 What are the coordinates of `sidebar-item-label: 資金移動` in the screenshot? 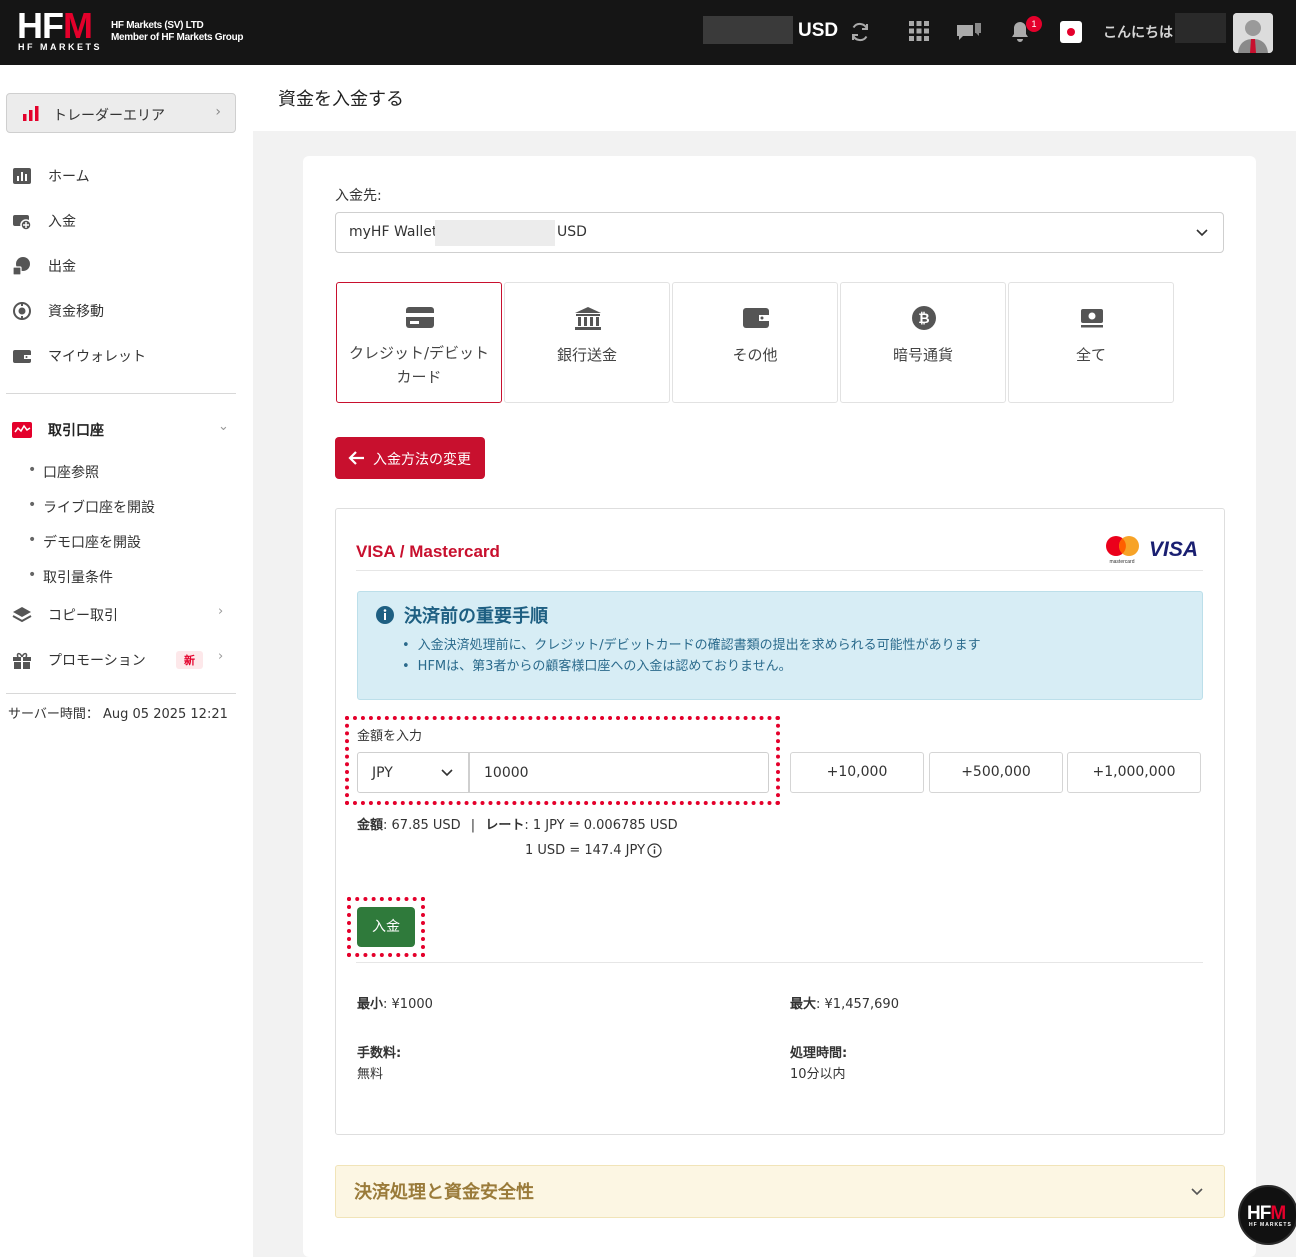 It's located at (76, 312).